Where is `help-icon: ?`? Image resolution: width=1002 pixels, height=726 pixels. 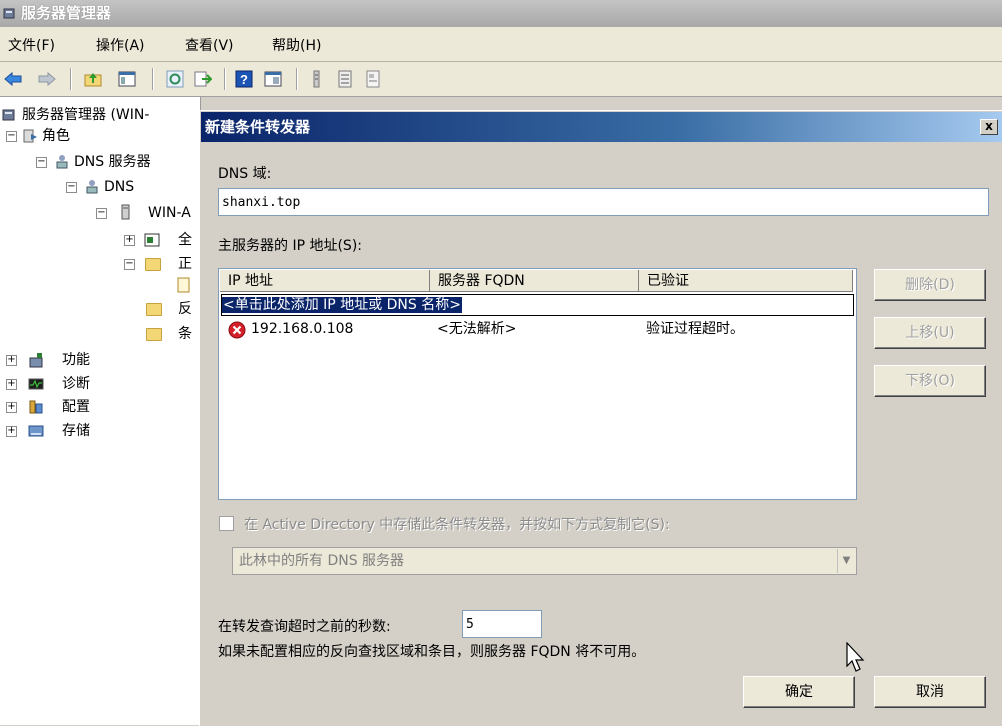 help-icon: ? is located at coordinates (244, 79).